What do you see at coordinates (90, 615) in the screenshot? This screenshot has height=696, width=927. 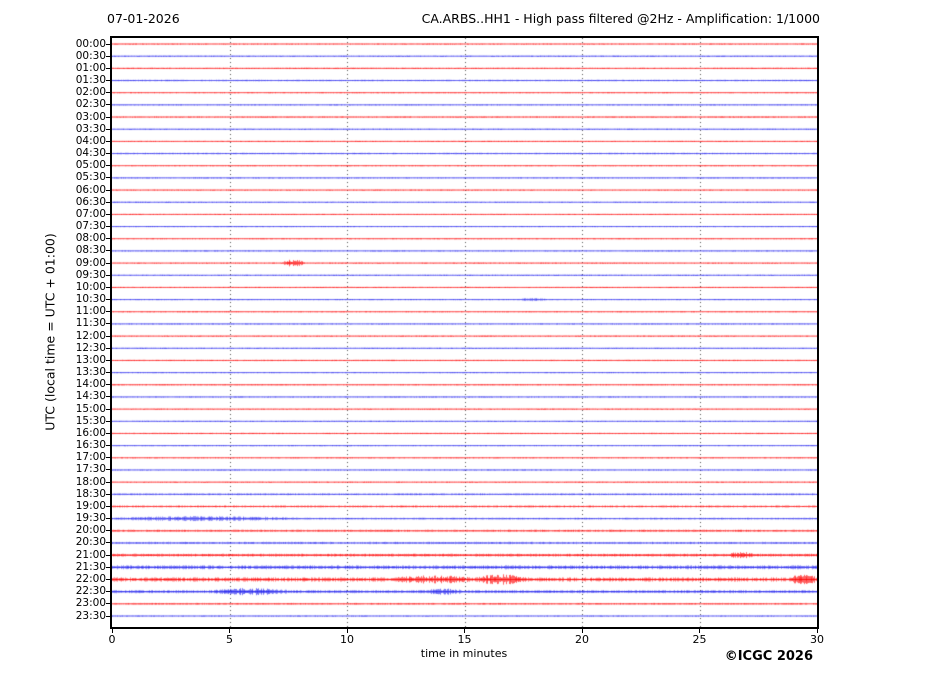 I see `y-tick-label: 23:30` at bounding box center [90, 615].